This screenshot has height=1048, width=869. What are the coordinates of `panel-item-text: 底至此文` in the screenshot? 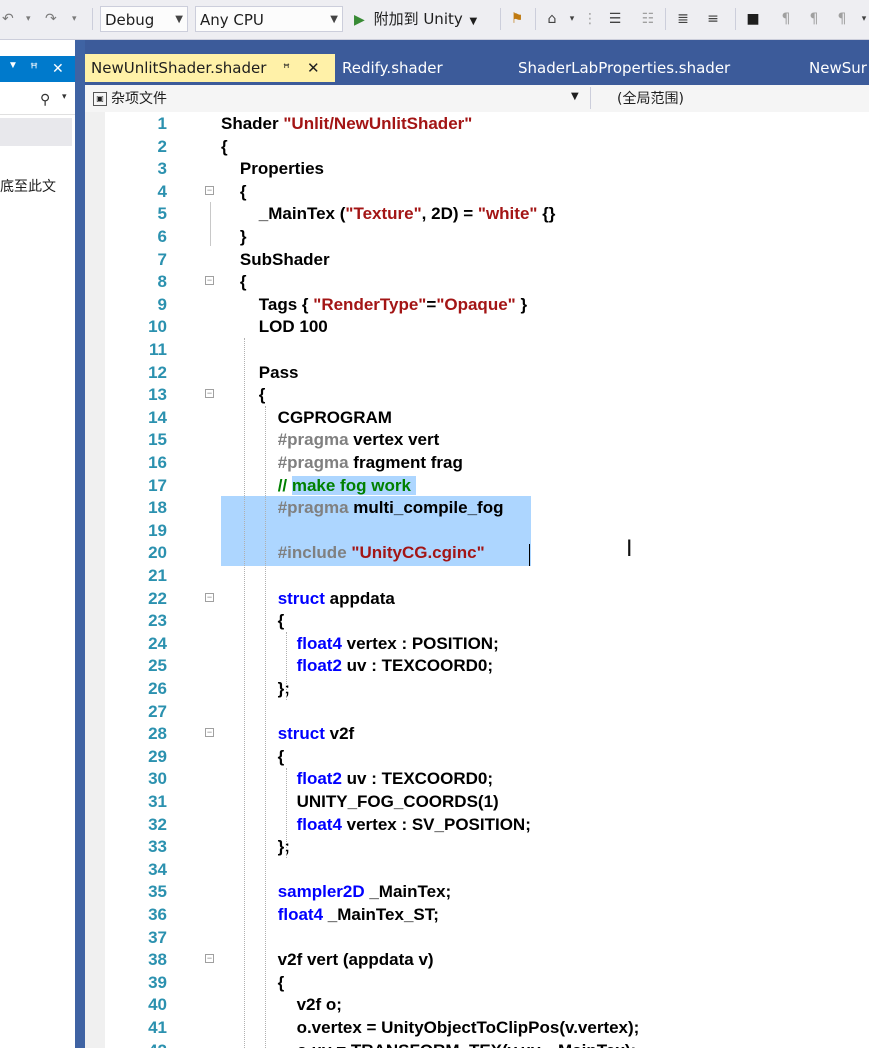 It's located at (28, 186).